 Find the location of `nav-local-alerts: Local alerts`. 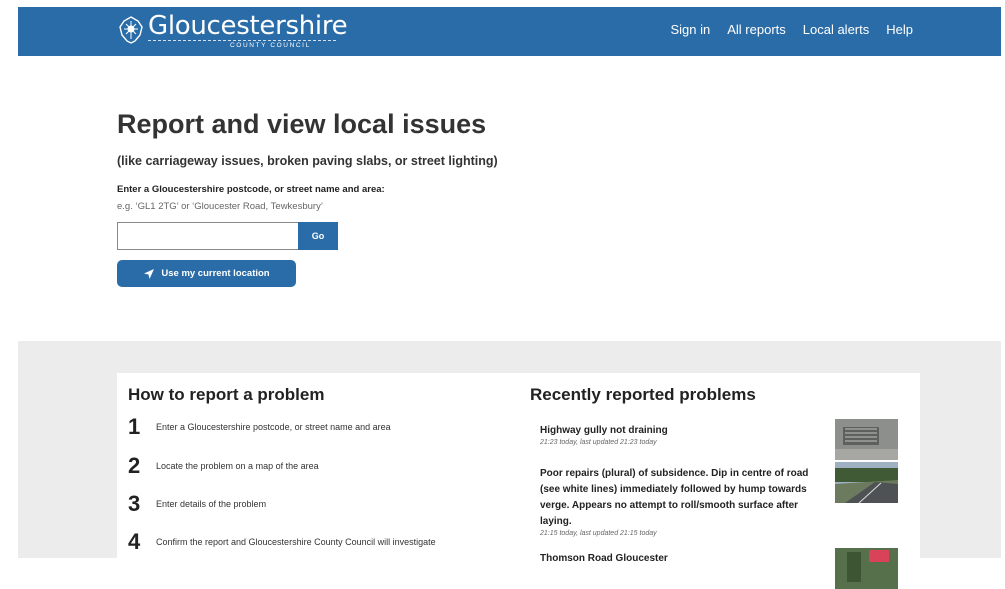

nav-local-alerts: Local alerts is located at coordinates (836, 29).